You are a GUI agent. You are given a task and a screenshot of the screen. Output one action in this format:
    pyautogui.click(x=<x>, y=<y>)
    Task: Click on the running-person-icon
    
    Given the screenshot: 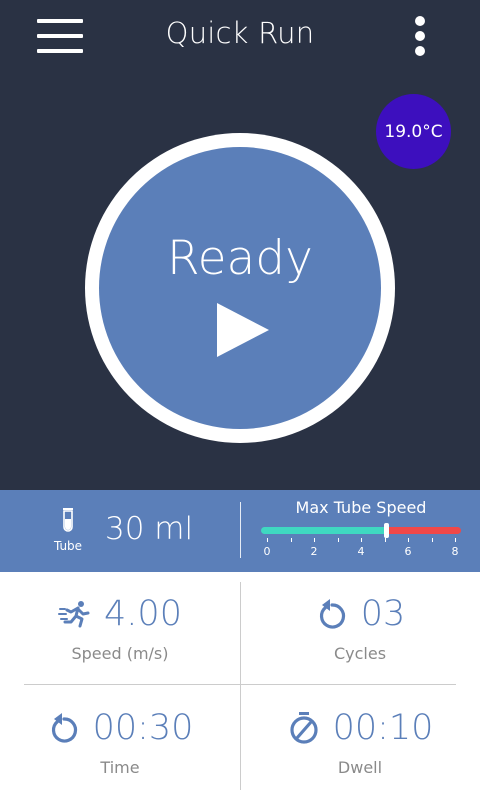 What is the action you would take?
    pyautogui.click(x=74, y=614)
    